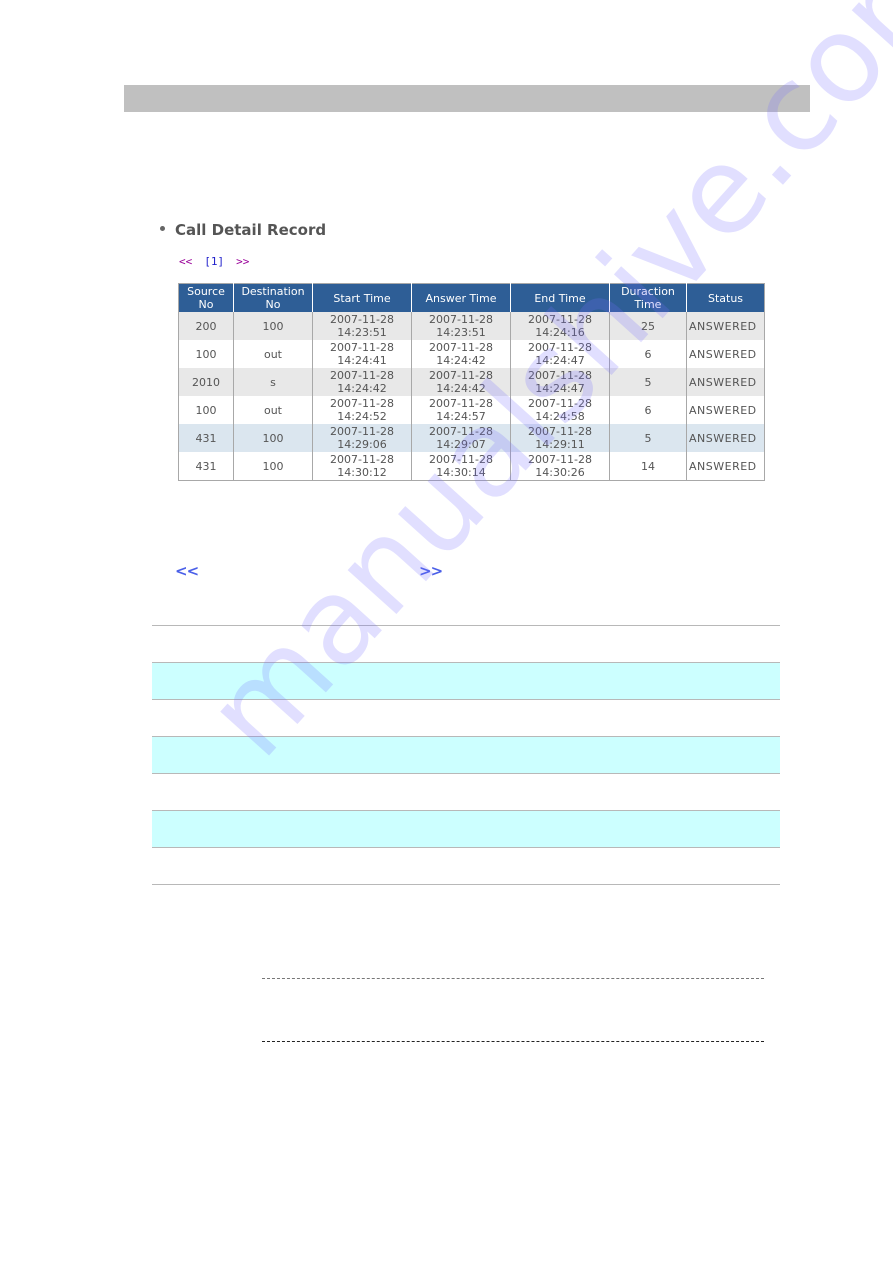  Describe the element at coordinates (648, 297) in the screenshot. I see `col-duration-time: Duraction Time` at that location.